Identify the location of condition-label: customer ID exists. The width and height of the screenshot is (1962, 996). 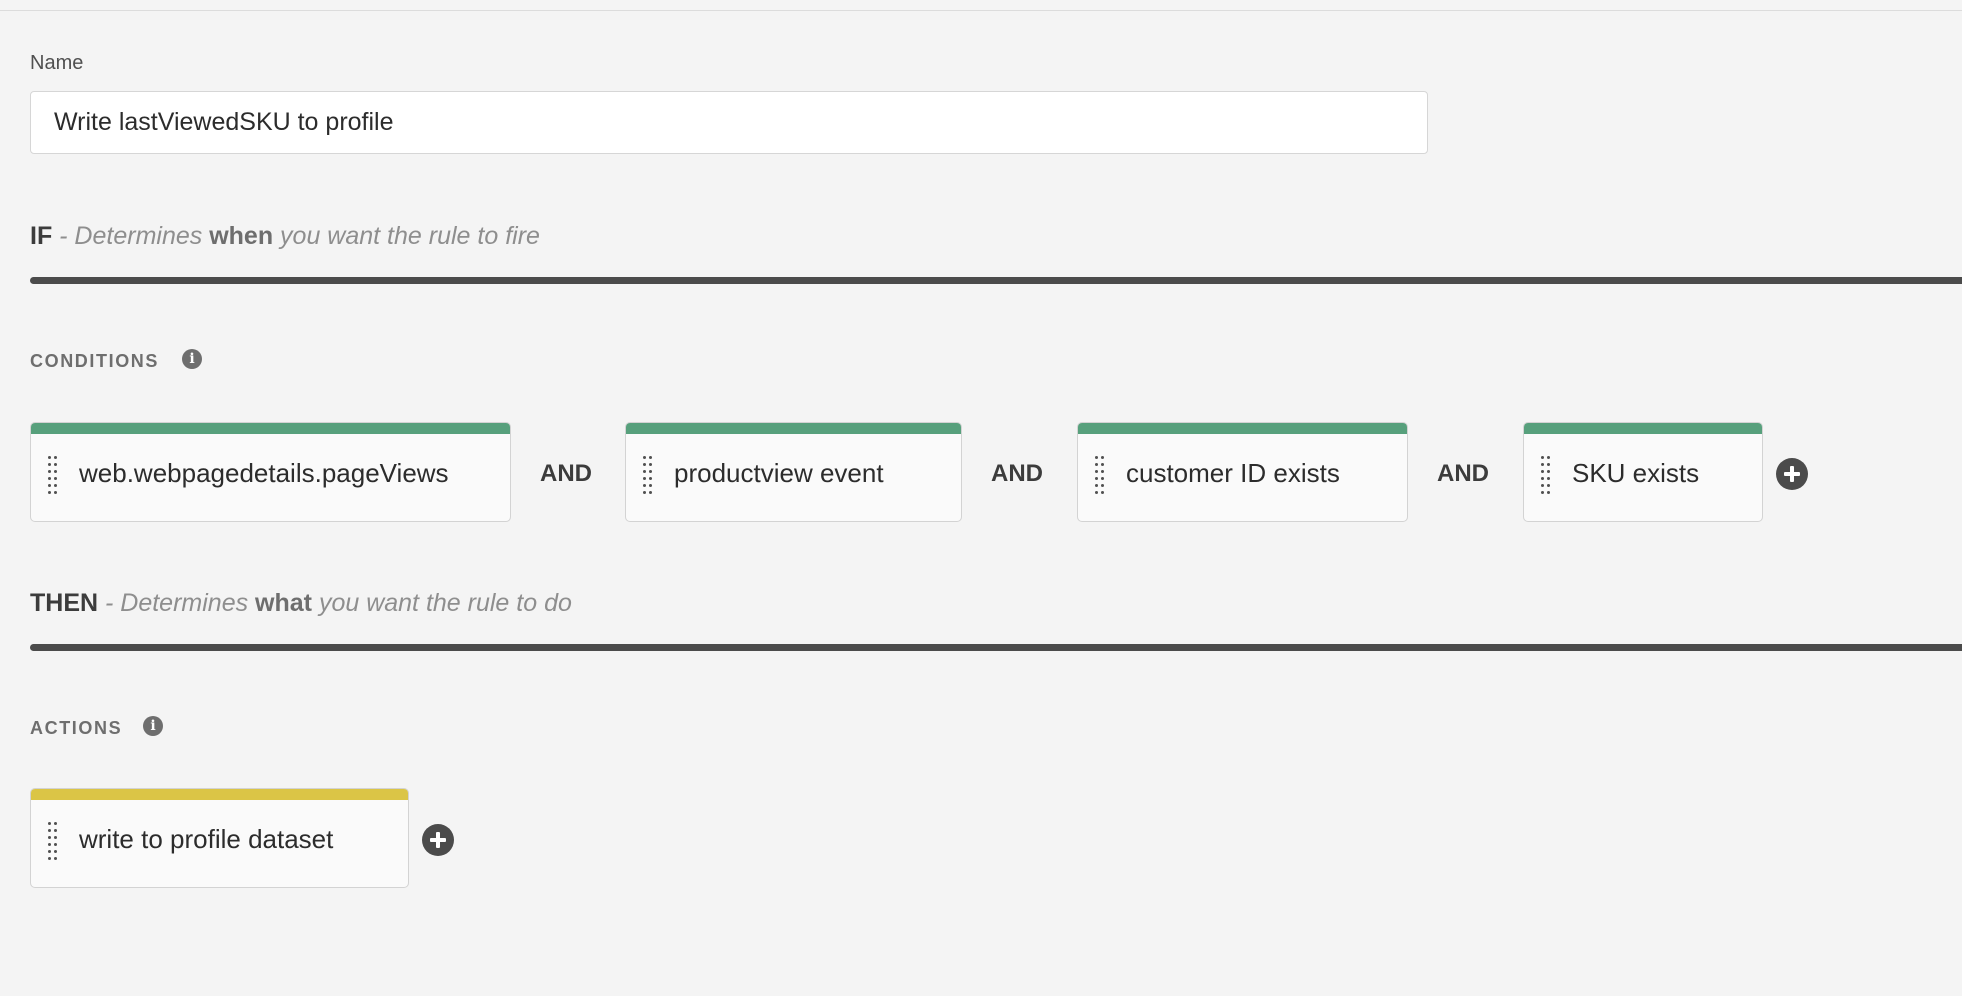
(1233, 473).